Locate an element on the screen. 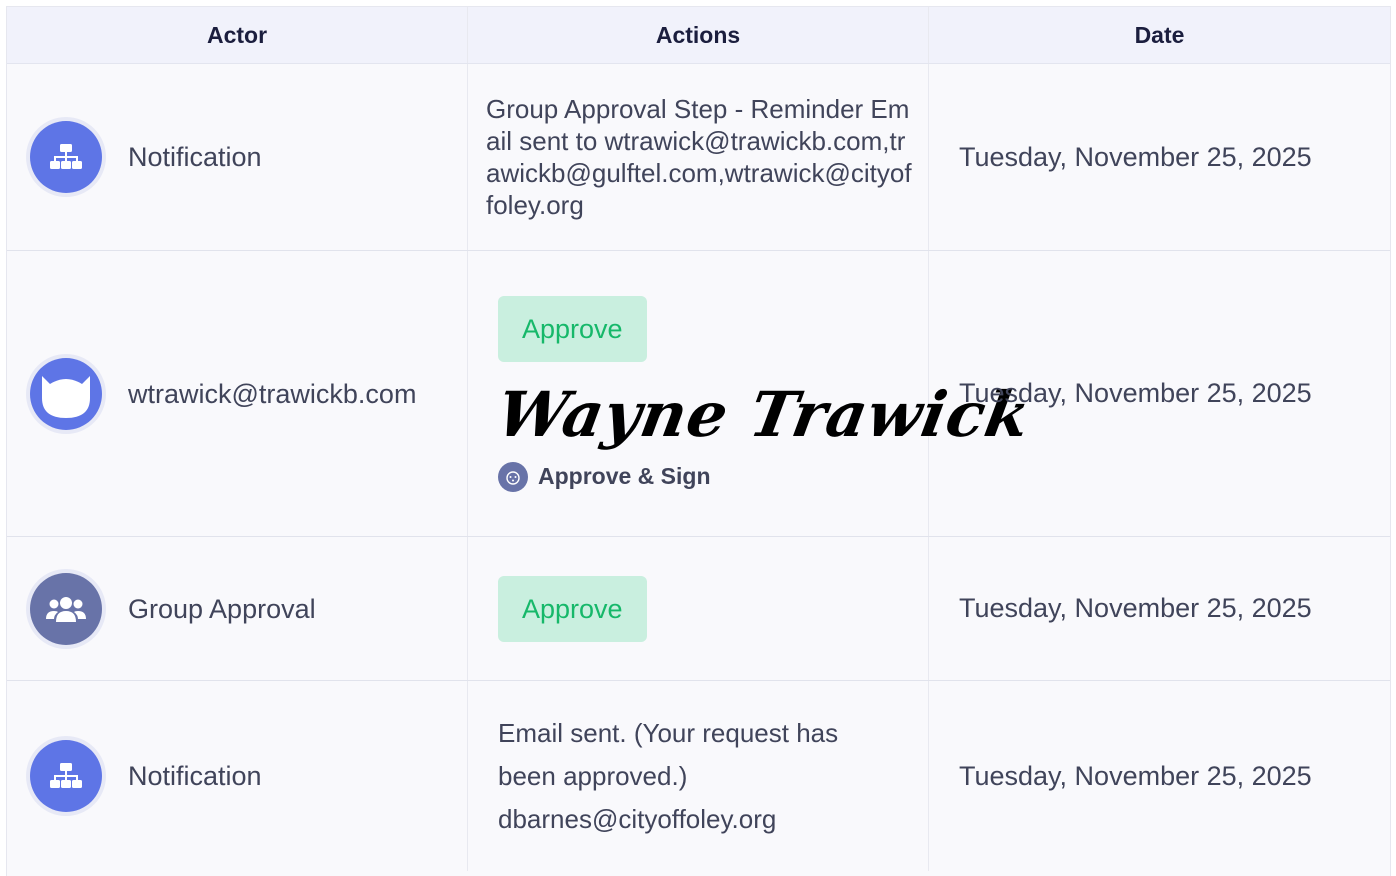 Image resolution: width=1396 pixels, height=876 pixels. approve-sign-text: Approve & Sign is located at coordinates (624, 476).